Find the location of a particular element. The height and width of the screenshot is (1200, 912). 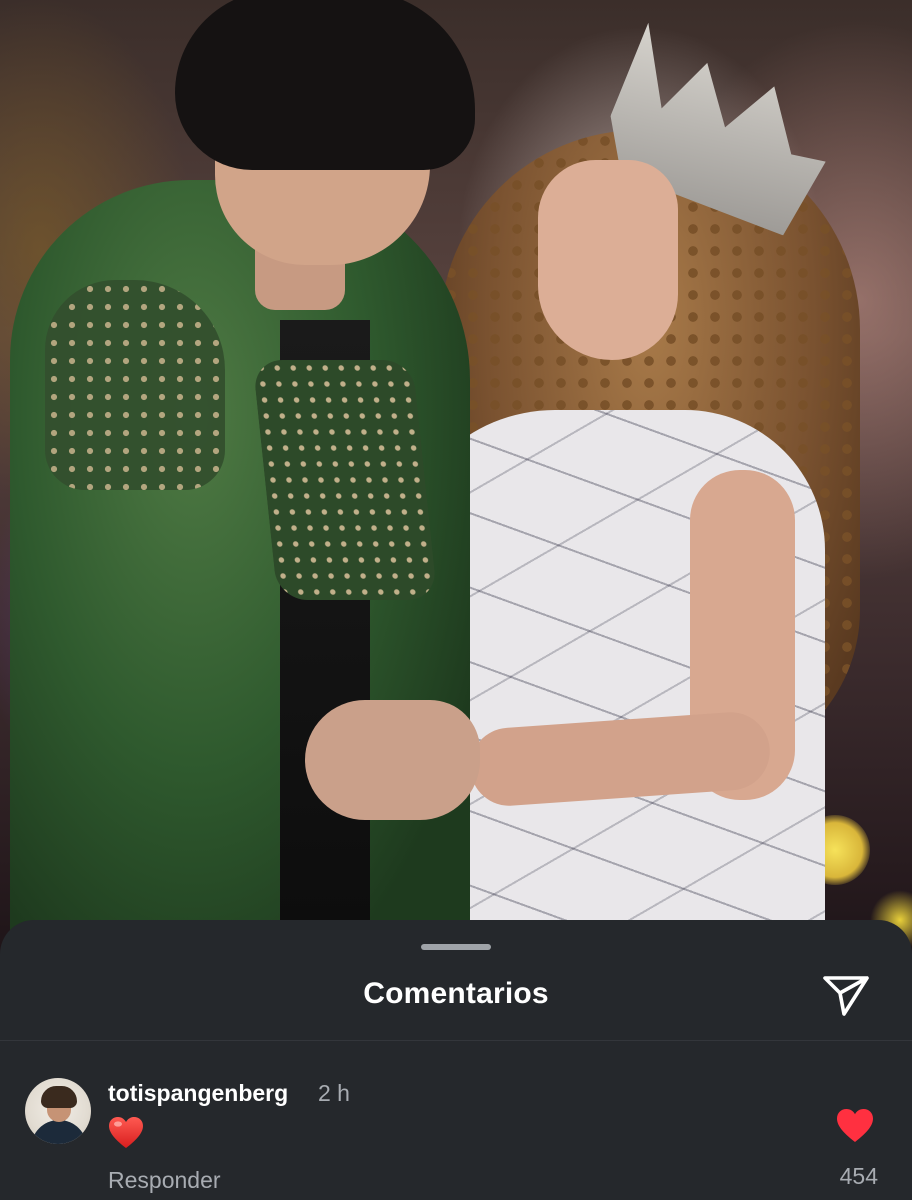

red-heart-emoji-icon is located at coordinates (126, 1132).